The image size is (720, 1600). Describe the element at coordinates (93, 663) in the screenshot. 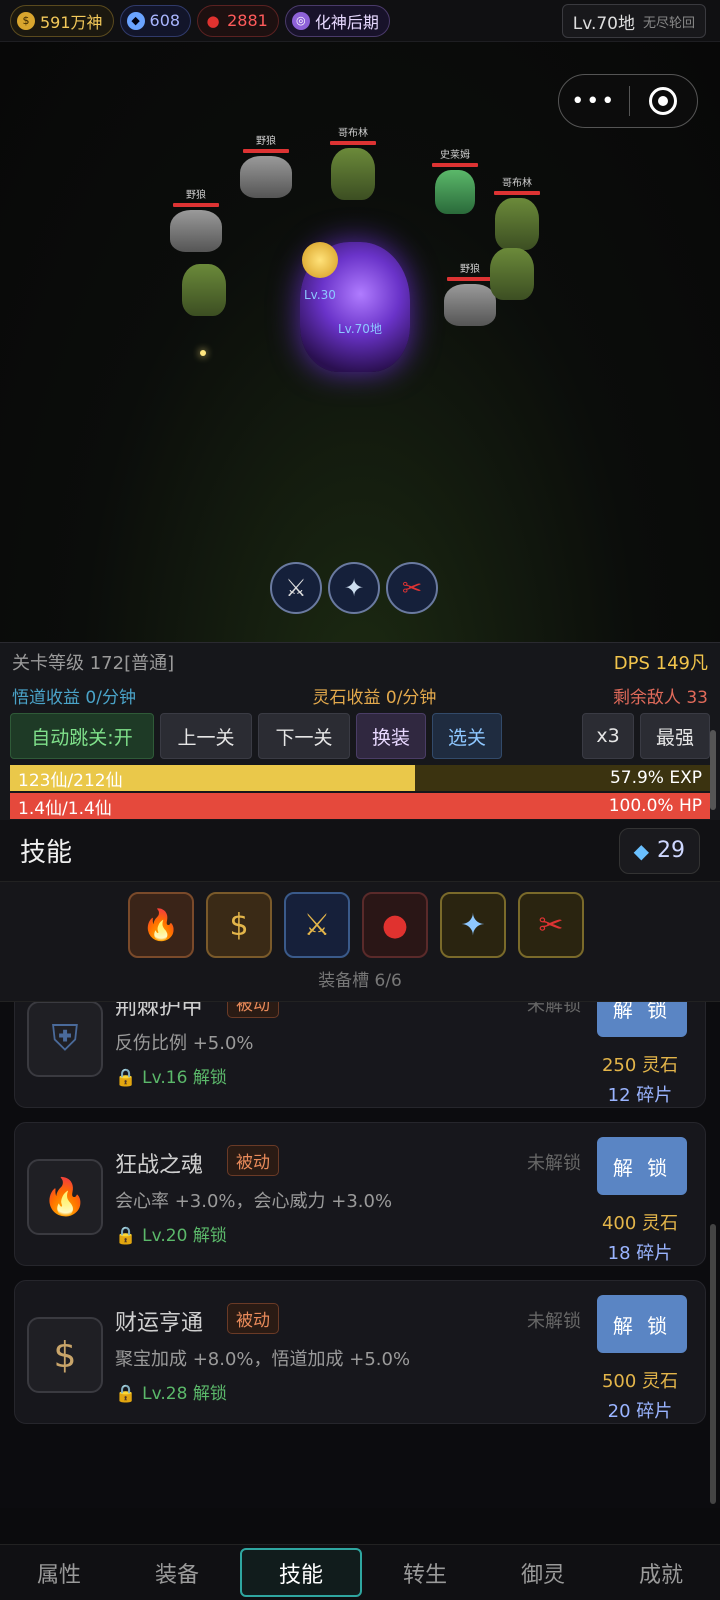

I see `stage-level: 关卡等级 172[普通]` at that location.